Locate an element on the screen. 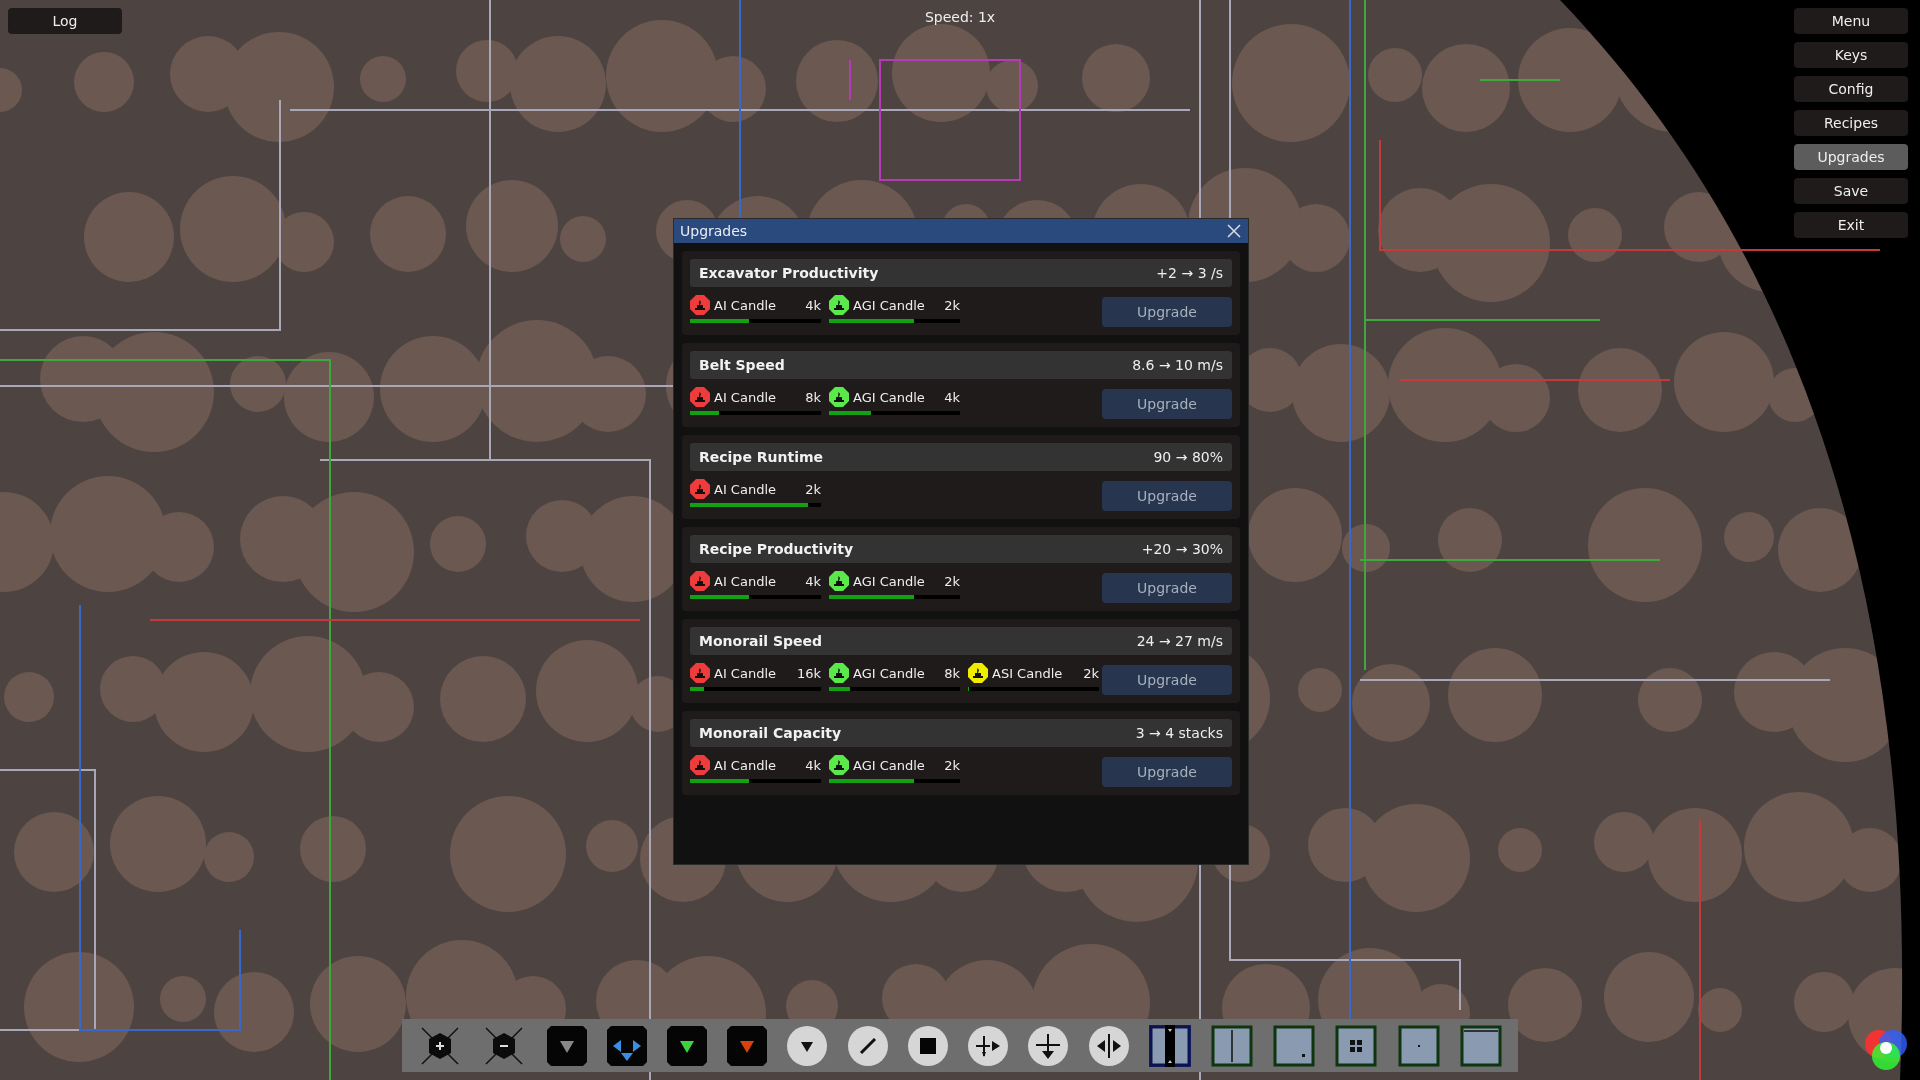 The image size is (1920, 1080). speed-label: Speed: 1x is located at coordinates (960, 17).